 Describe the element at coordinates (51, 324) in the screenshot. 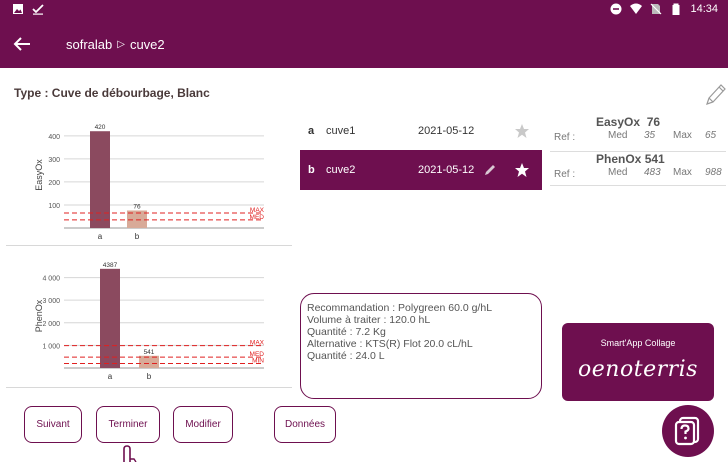

I see `y-tick-label: 2 000` at that location.